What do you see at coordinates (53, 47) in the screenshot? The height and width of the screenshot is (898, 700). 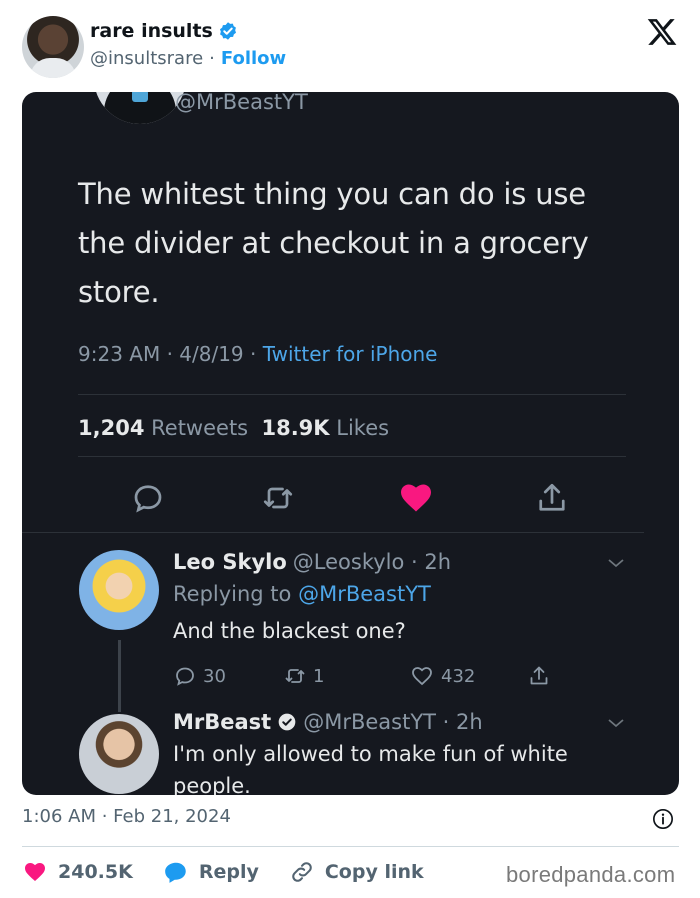 I see `author-avatar` at bounding box center [53, 47].